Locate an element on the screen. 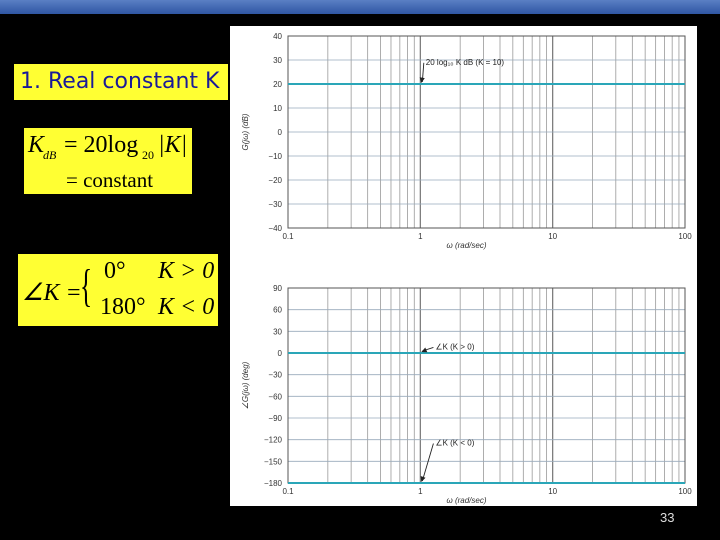 The height and width of the screenshot is (540, 720). plot2-y-tick-label: −90 is located at coordinates (275, 418).